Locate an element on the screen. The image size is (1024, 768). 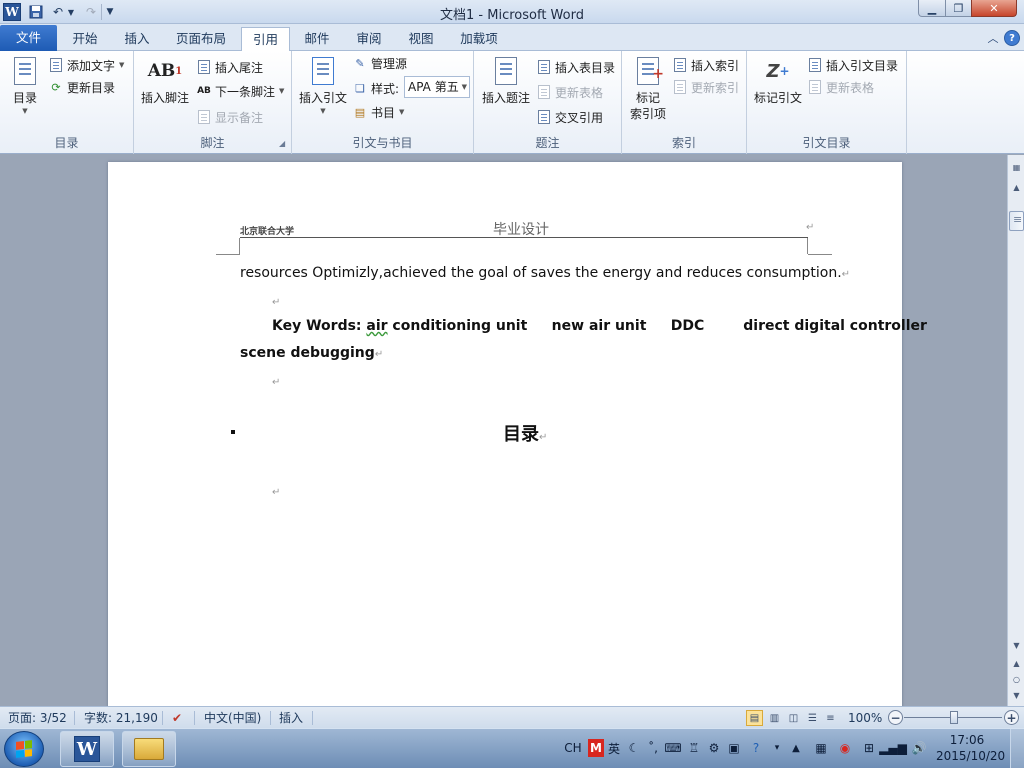
next-page-icon: ▼ is located at coordinates (1016, 695).